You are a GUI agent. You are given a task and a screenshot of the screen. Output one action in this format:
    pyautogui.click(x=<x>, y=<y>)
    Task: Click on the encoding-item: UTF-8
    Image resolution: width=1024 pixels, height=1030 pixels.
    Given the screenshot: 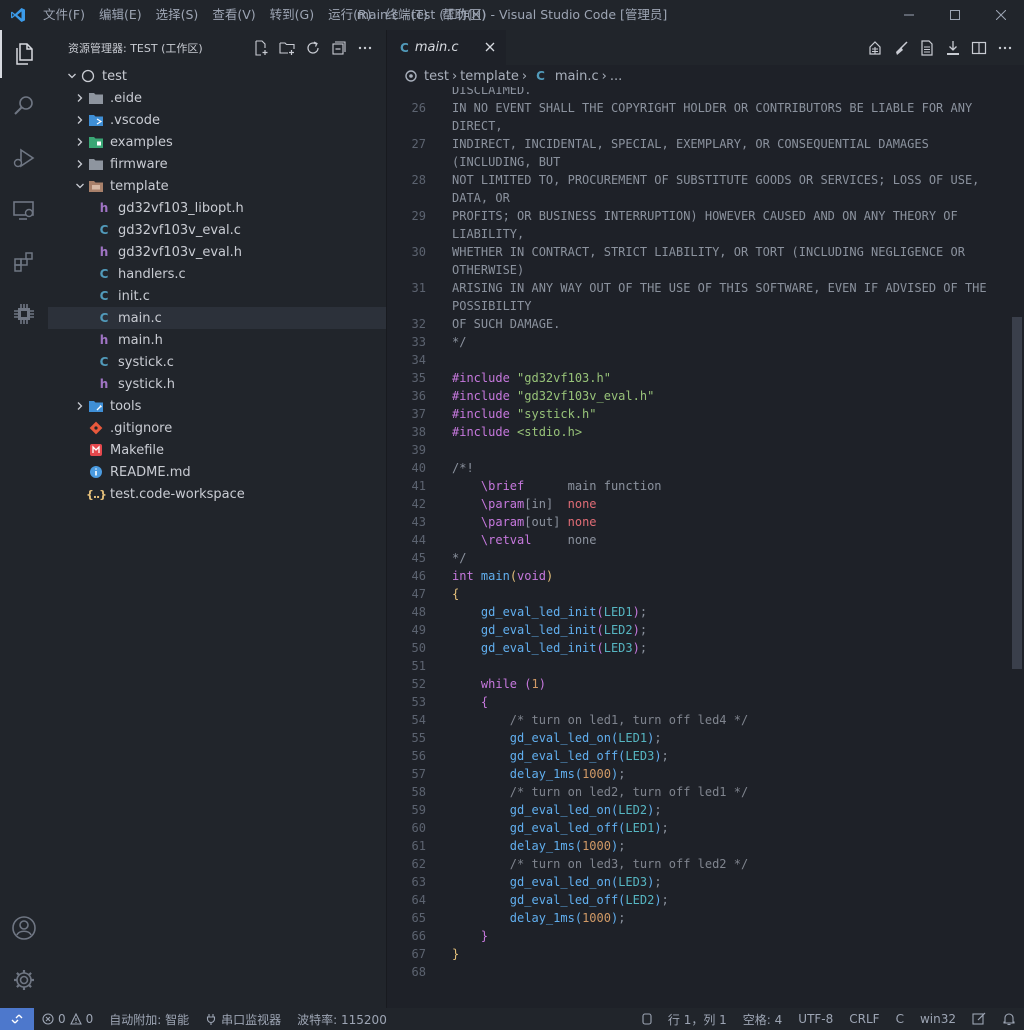 What is the action you would take?
    pyautogui.click(x=815, y=1019)
    